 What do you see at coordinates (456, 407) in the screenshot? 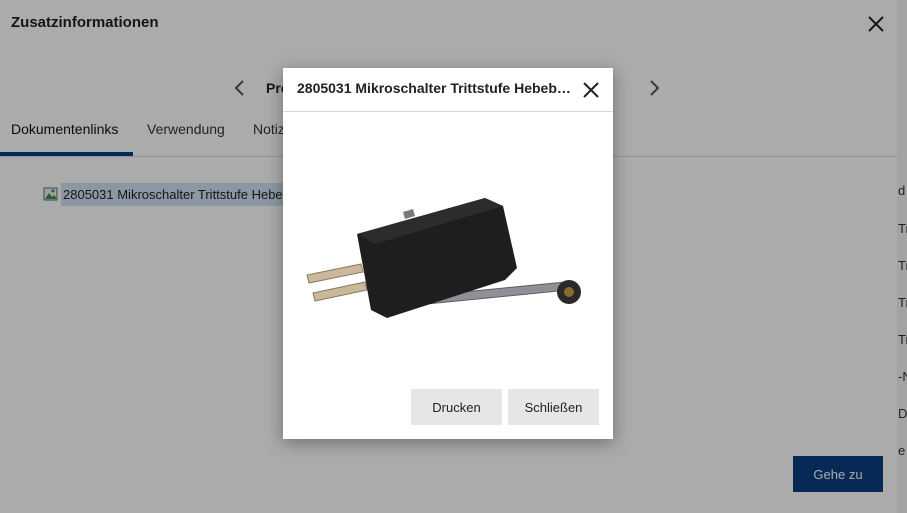
I see `print-button: Drucken` at bounding box center [456, 407].